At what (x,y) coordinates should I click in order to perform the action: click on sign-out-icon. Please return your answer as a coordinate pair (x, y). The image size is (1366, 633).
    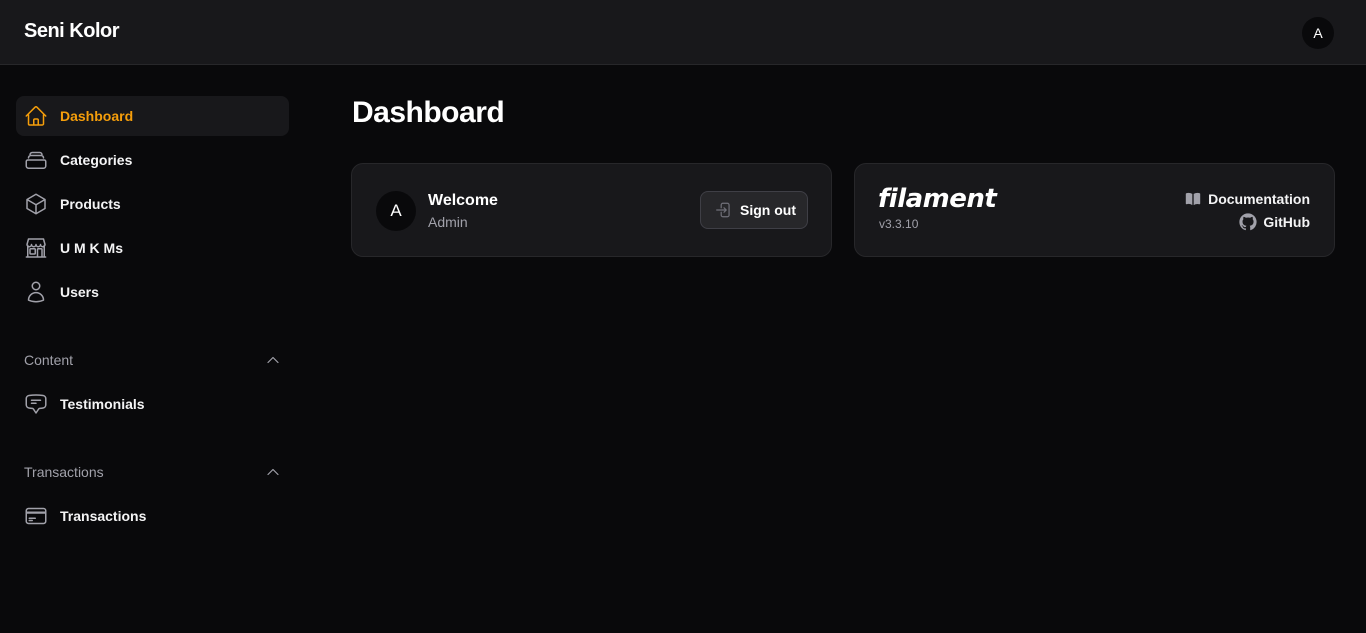
    Looking at the image, I should click on (723, 210).